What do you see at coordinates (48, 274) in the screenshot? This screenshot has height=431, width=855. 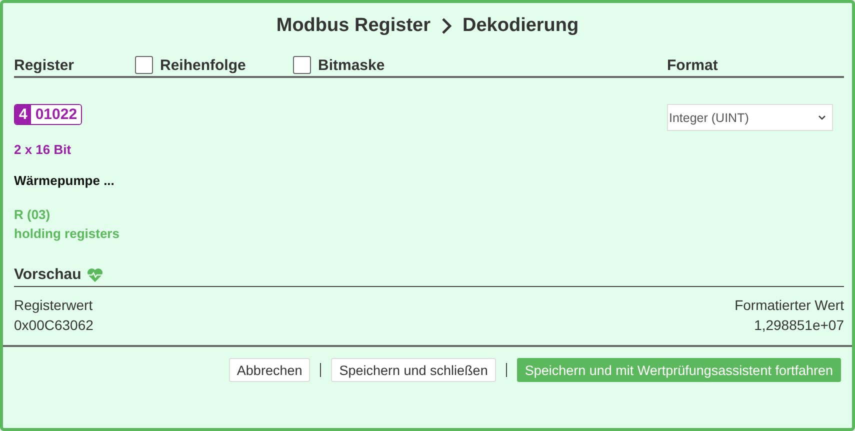 I see `section-title: Vorschau` at bounding box center [48, 274].